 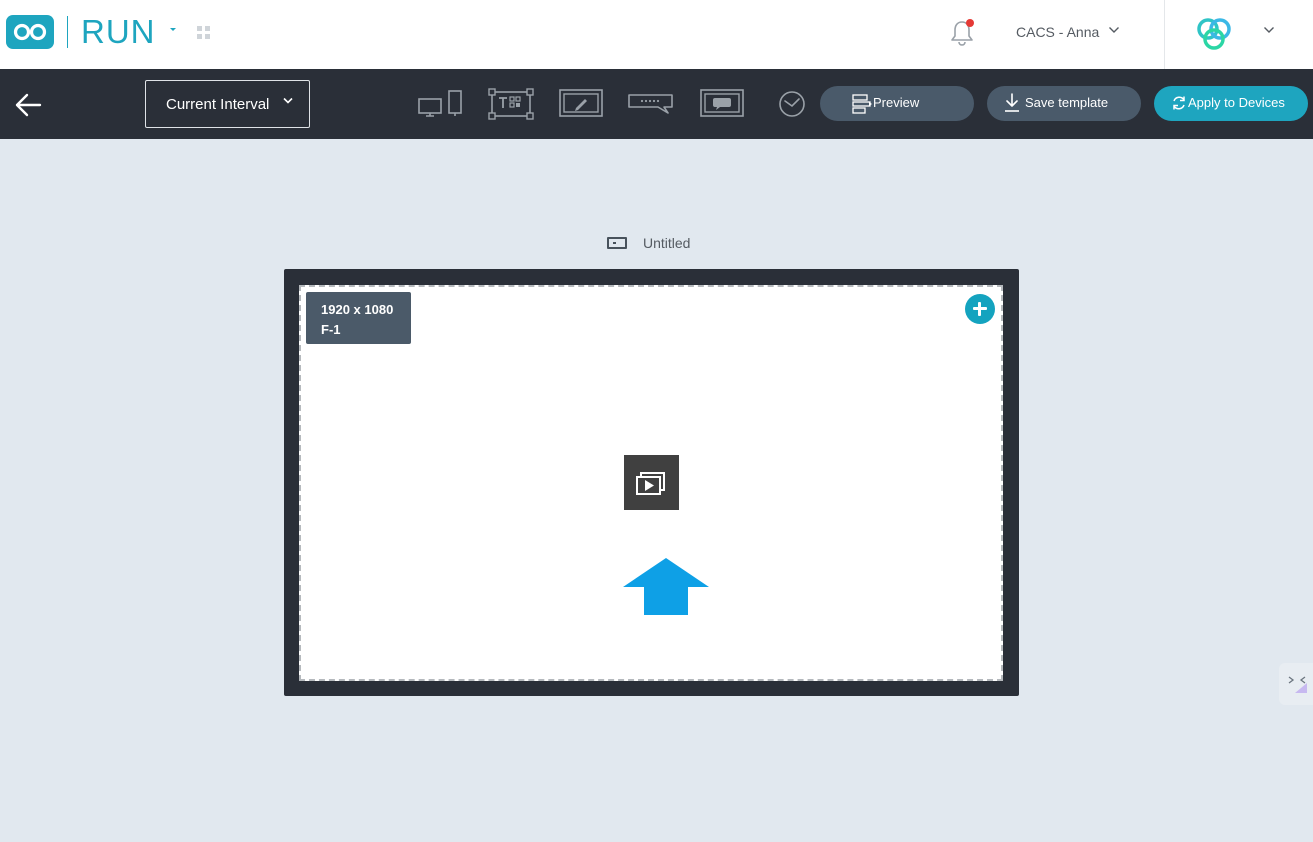 I want to click on preview-label: Preview, so click(x=896, y=102).